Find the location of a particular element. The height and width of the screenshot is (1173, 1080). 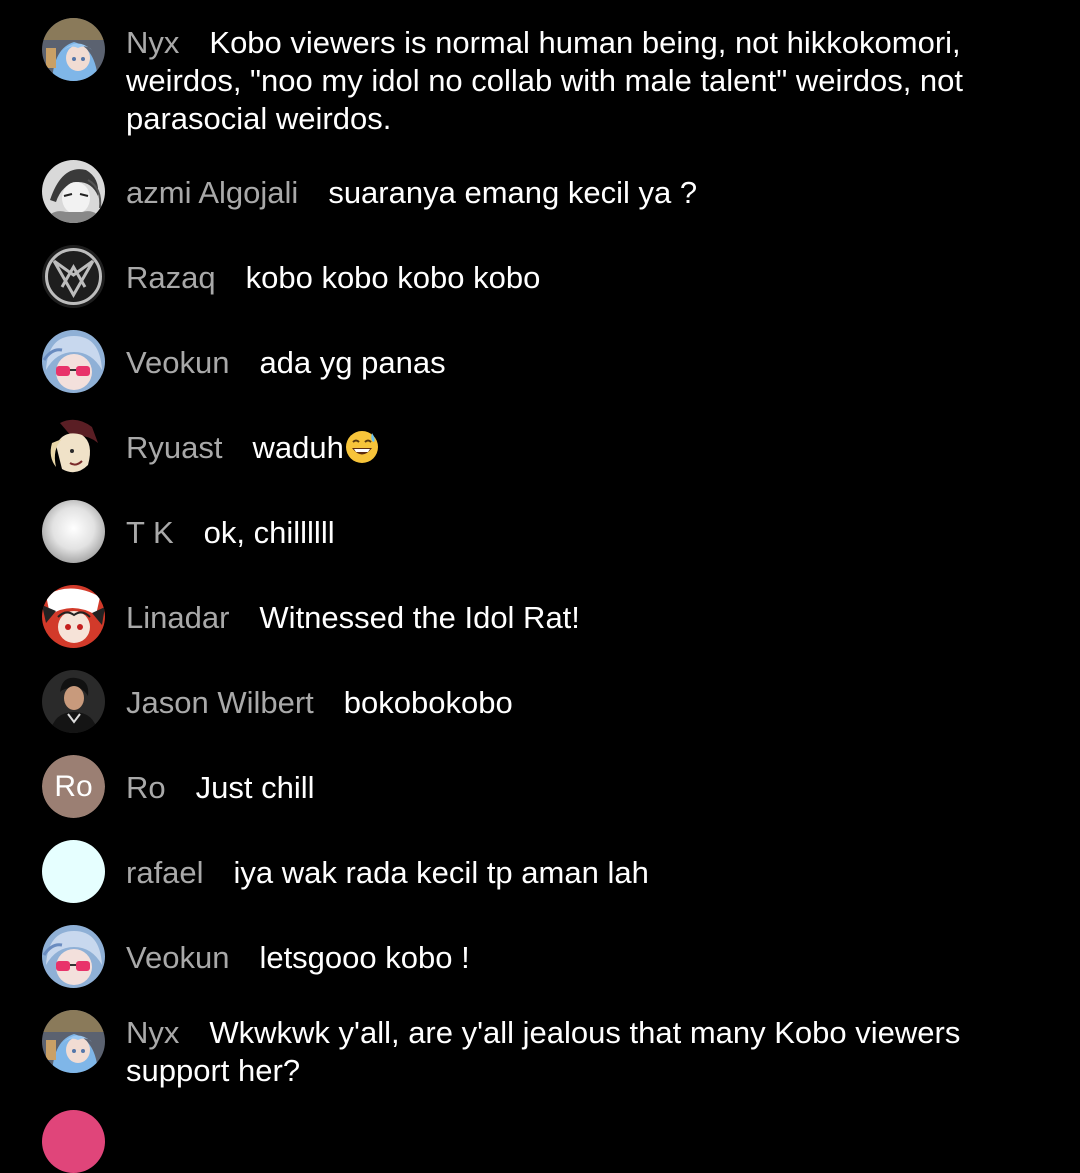

message-text: Linadar Witnessed the Idol Rat! is located at coordinates (571, 618).